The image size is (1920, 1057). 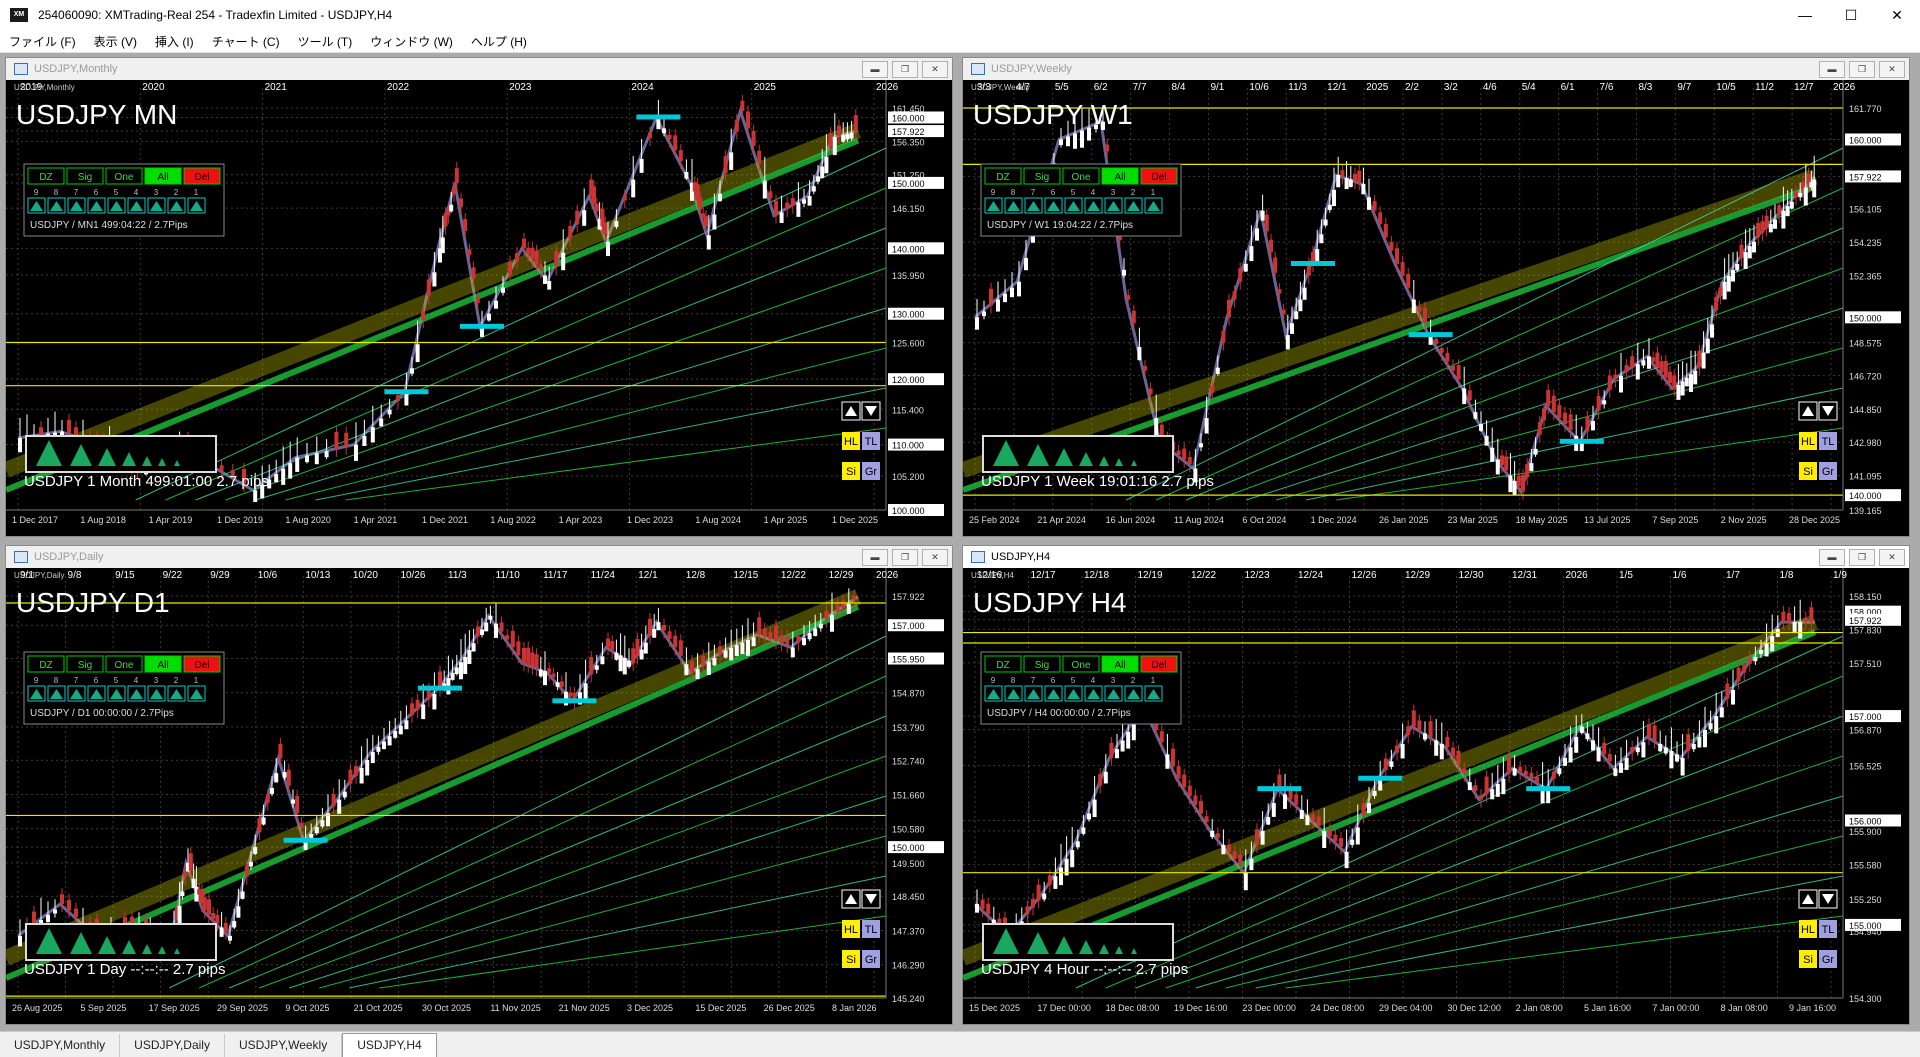 I want to click on chart-window-titlebar: USDJPY,H4 ▬ ❐ ✕, so click(x=1436, y=557).